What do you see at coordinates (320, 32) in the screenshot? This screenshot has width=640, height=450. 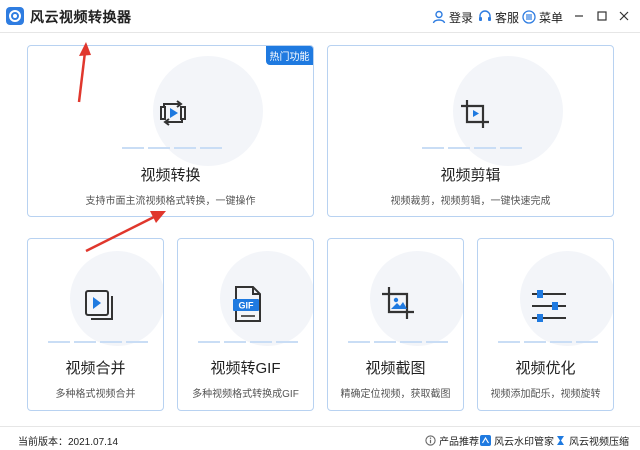 I see `title-divider` at bounding box center [320, 32].